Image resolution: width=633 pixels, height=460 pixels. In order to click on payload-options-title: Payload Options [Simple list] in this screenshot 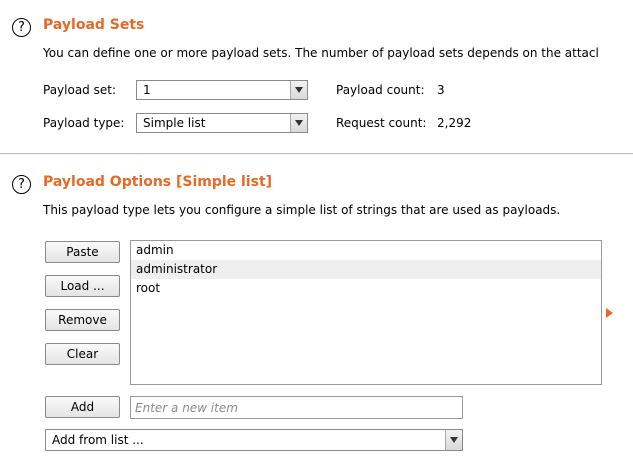, I will do `click(158, 182)`.